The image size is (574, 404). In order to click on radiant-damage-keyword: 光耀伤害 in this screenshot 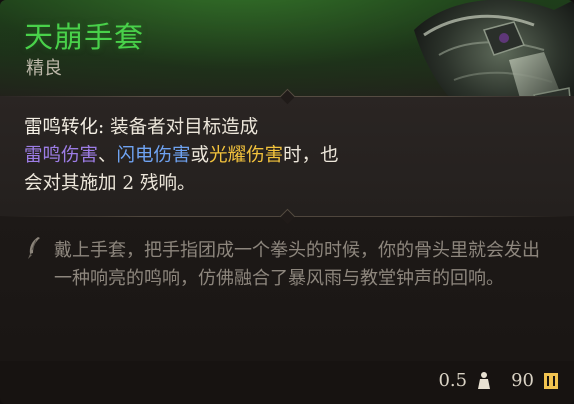, I will do `click(246, 155)`.